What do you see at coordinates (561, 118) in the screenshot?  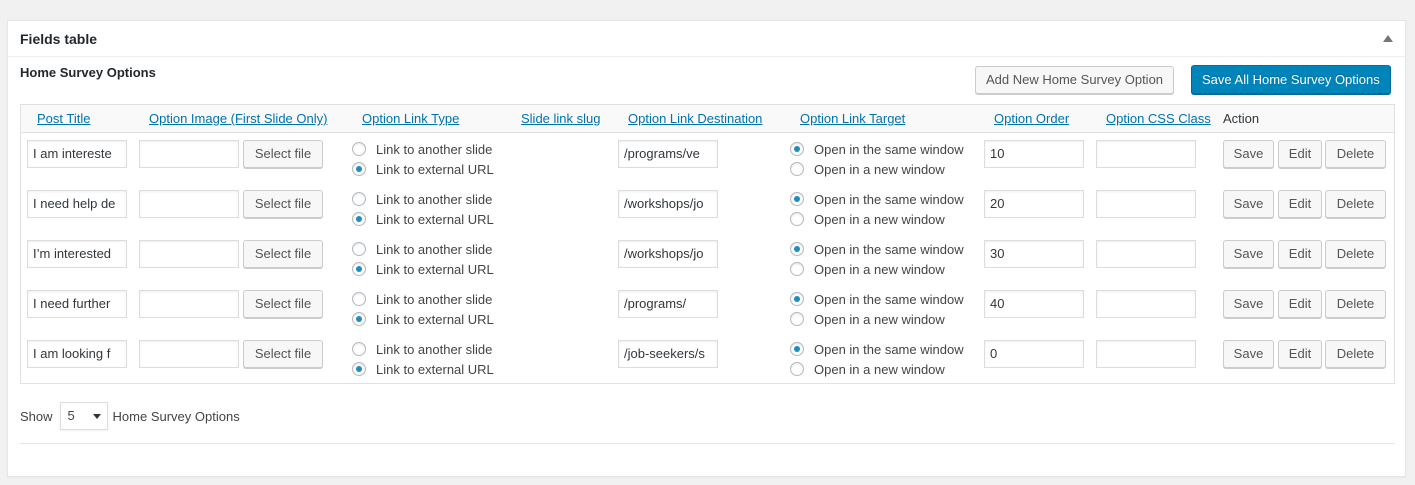 I see `col-slide-slug: Slide link slug` at bounding box center [561, 118].